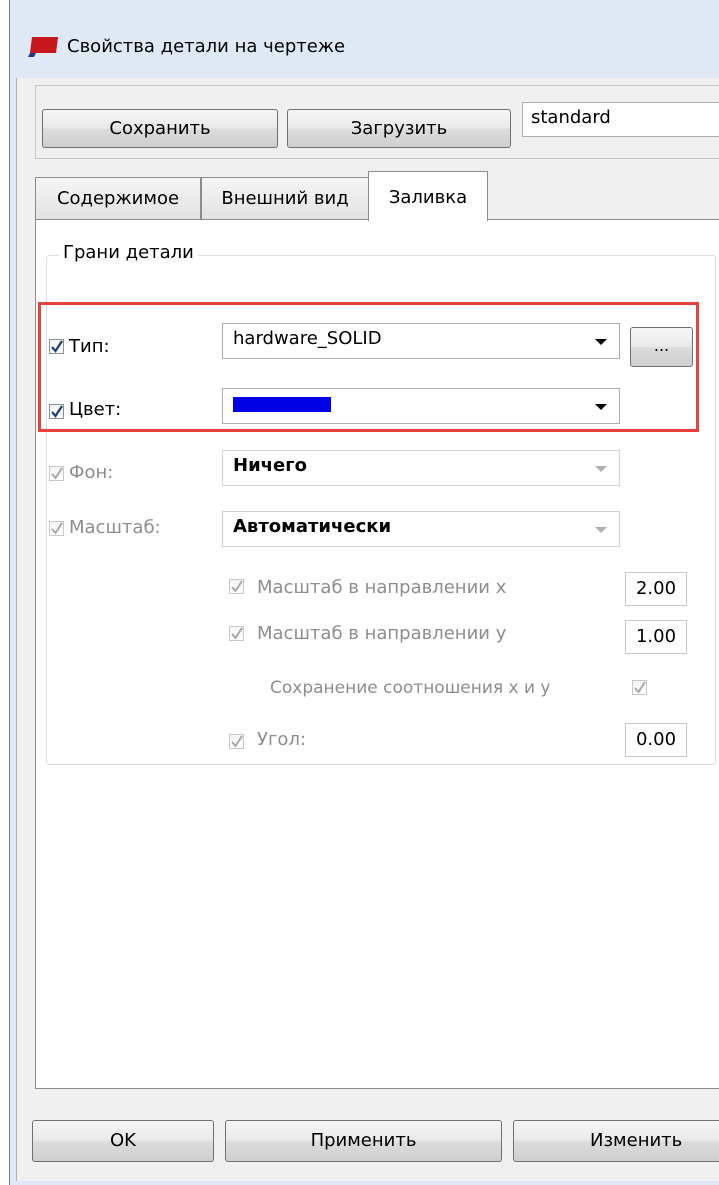 Image resolution: width=719 pixels, height=1185 pixels. What do you see at coordinates (656, 637) in the screenshot?
I see `scale-y-field: 1.00` at bounding box center [656, 637].